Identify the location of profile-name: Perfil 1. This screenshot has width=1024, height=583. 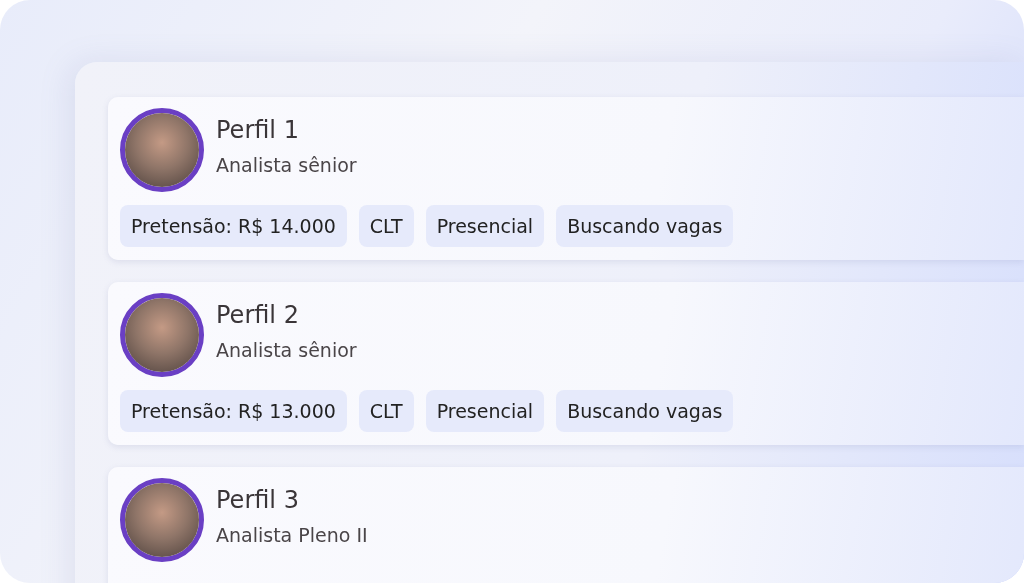
(258, 130).